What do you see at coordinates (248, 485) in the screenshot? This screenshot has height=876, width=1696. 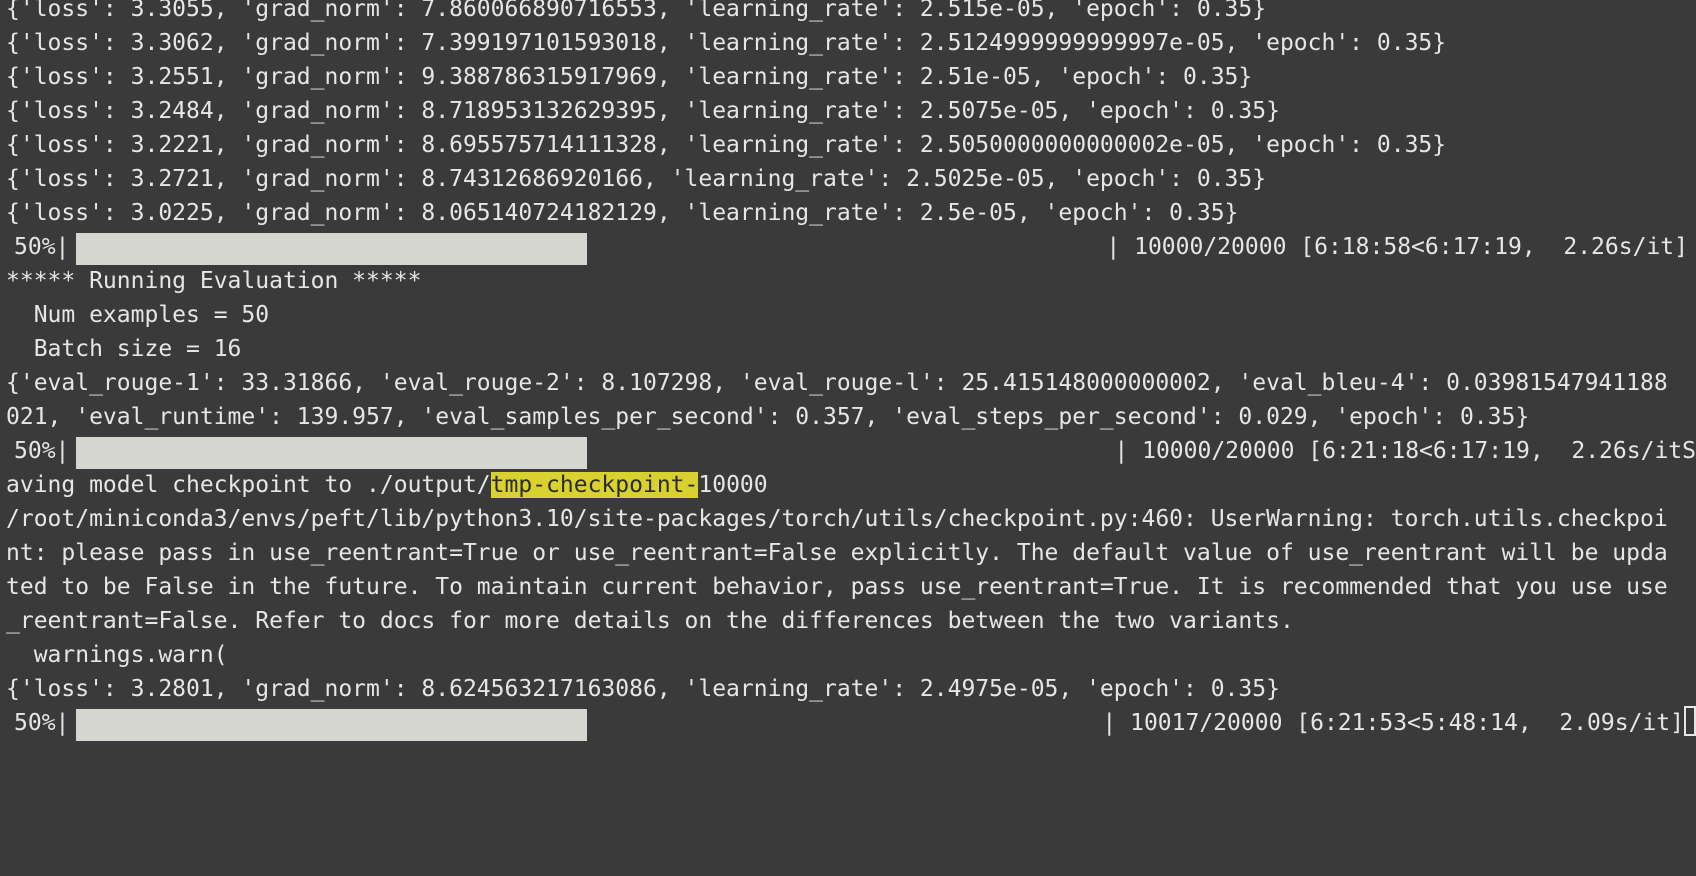 I see `saving-prefix: aving model checkpoint to ./output/` at bounding box center [248, 485].